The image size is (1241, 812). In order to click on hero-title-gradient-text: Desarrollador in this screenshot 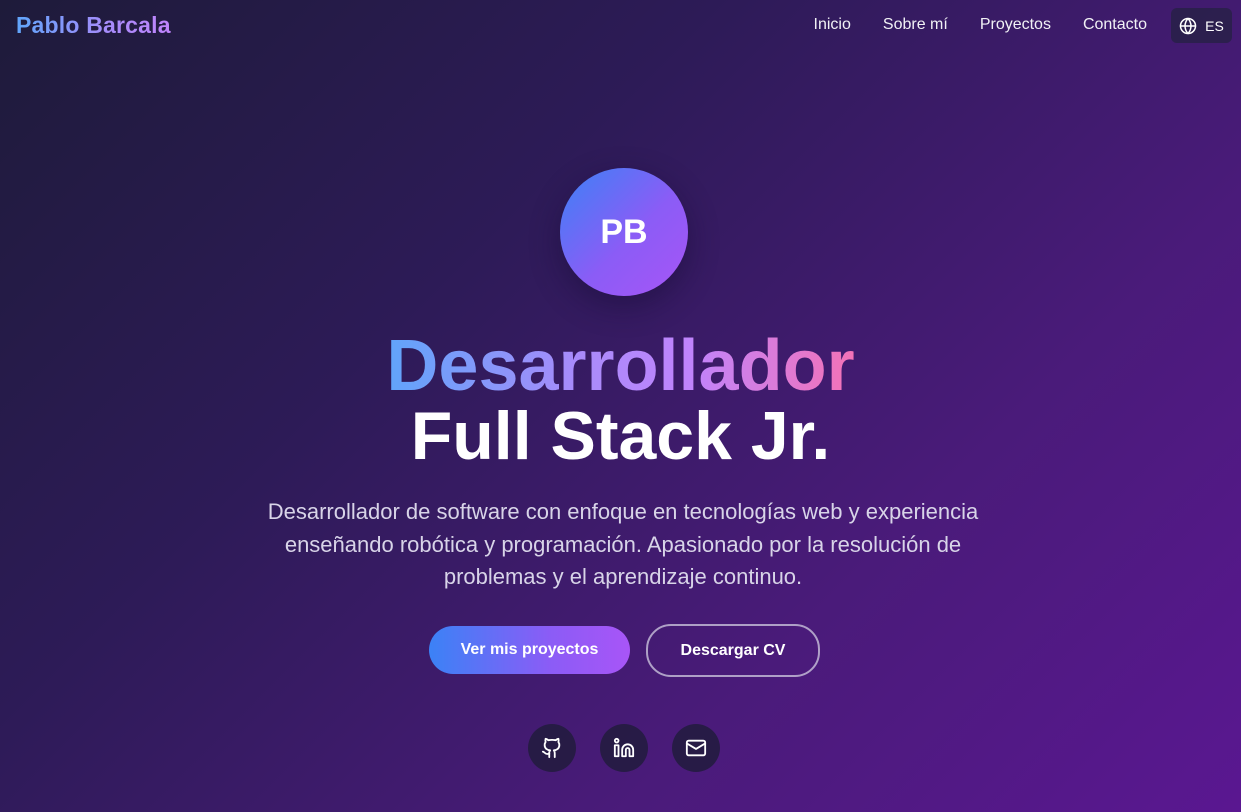, I will do `click(620, 366)`.